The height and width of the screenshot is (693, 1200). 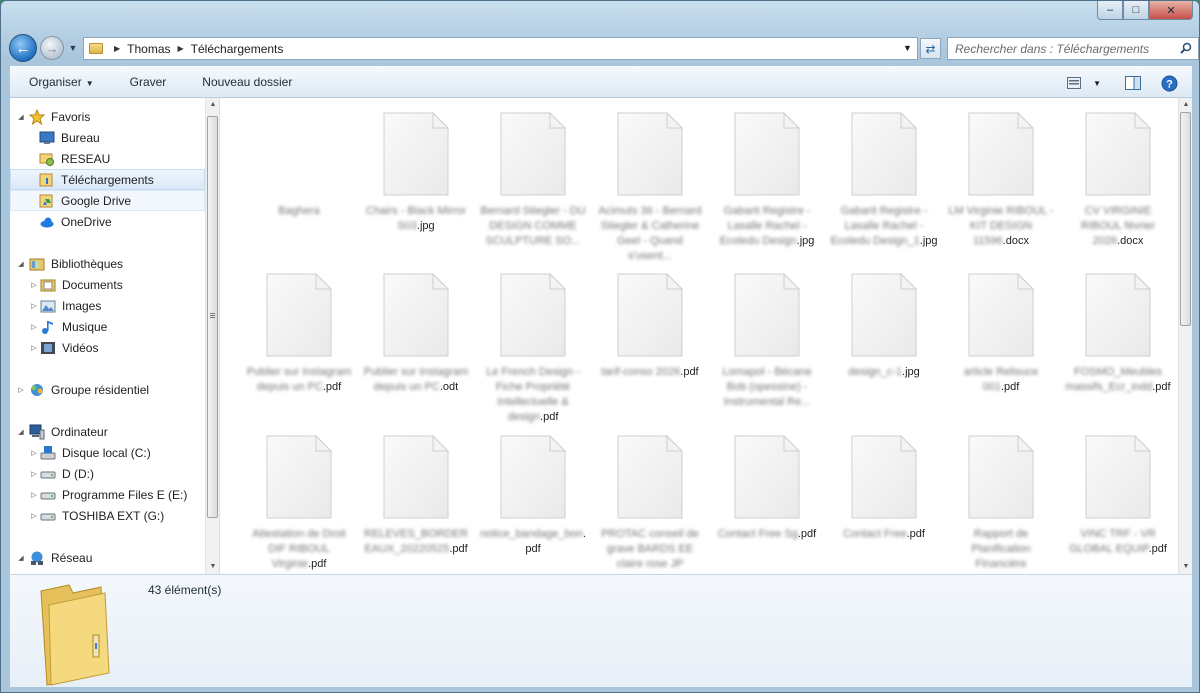 What do you see at coordinates (212, 317) in the screenshot?
I see `navigation-scroll-thumb` at bounding box center [212, 317].